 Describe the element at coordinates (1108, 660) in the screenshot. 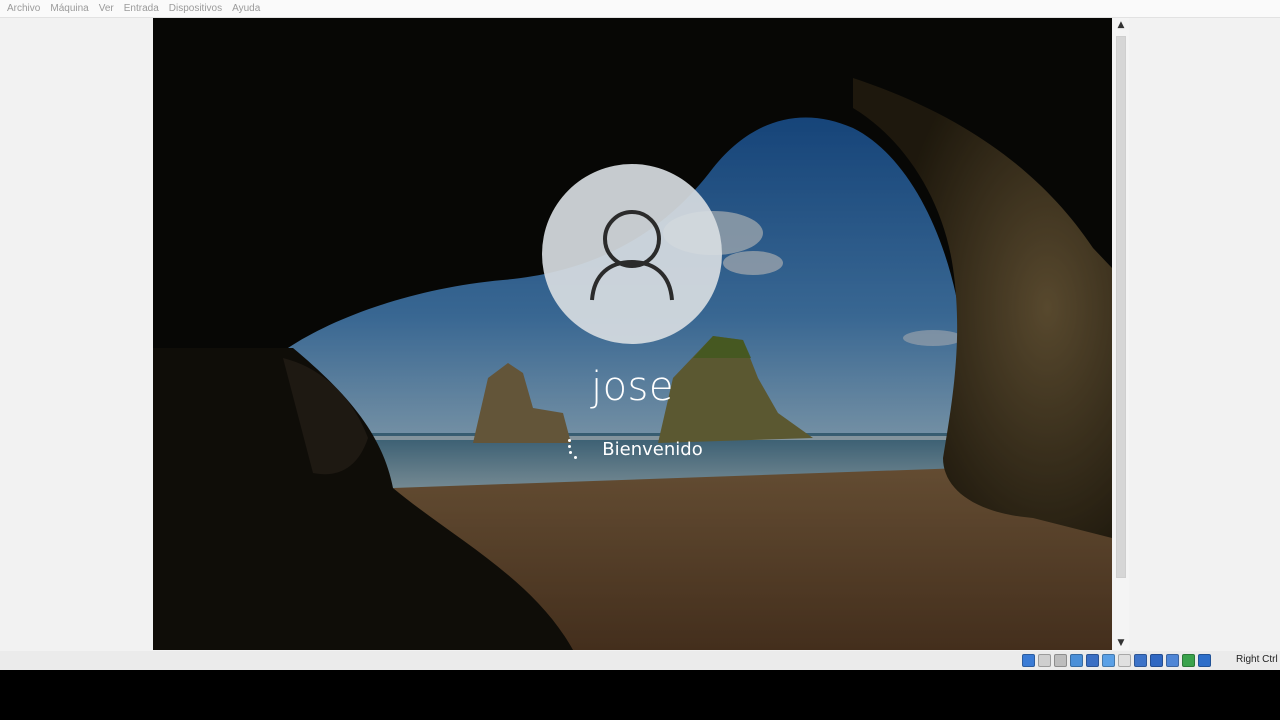

I see `usb-icon` at that location.